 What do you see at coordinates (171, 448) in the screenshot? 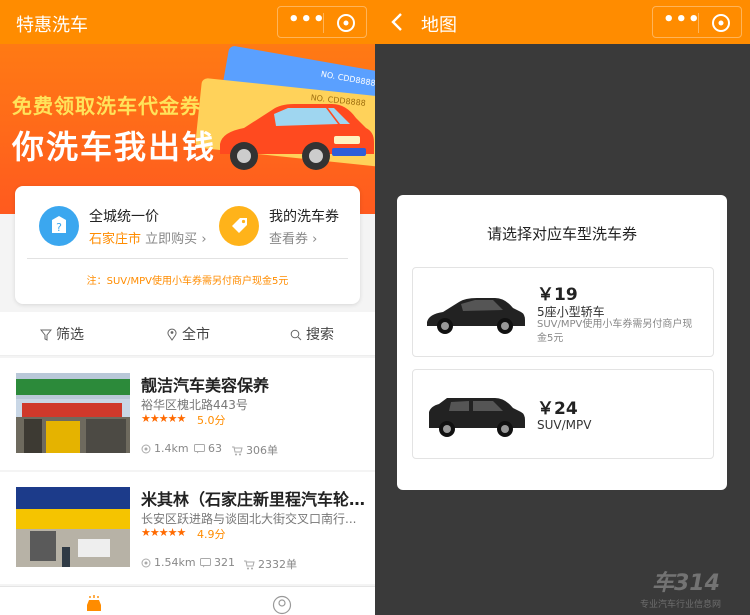
I see `distance-value: 1.4km` at bounding box center [171, 448].